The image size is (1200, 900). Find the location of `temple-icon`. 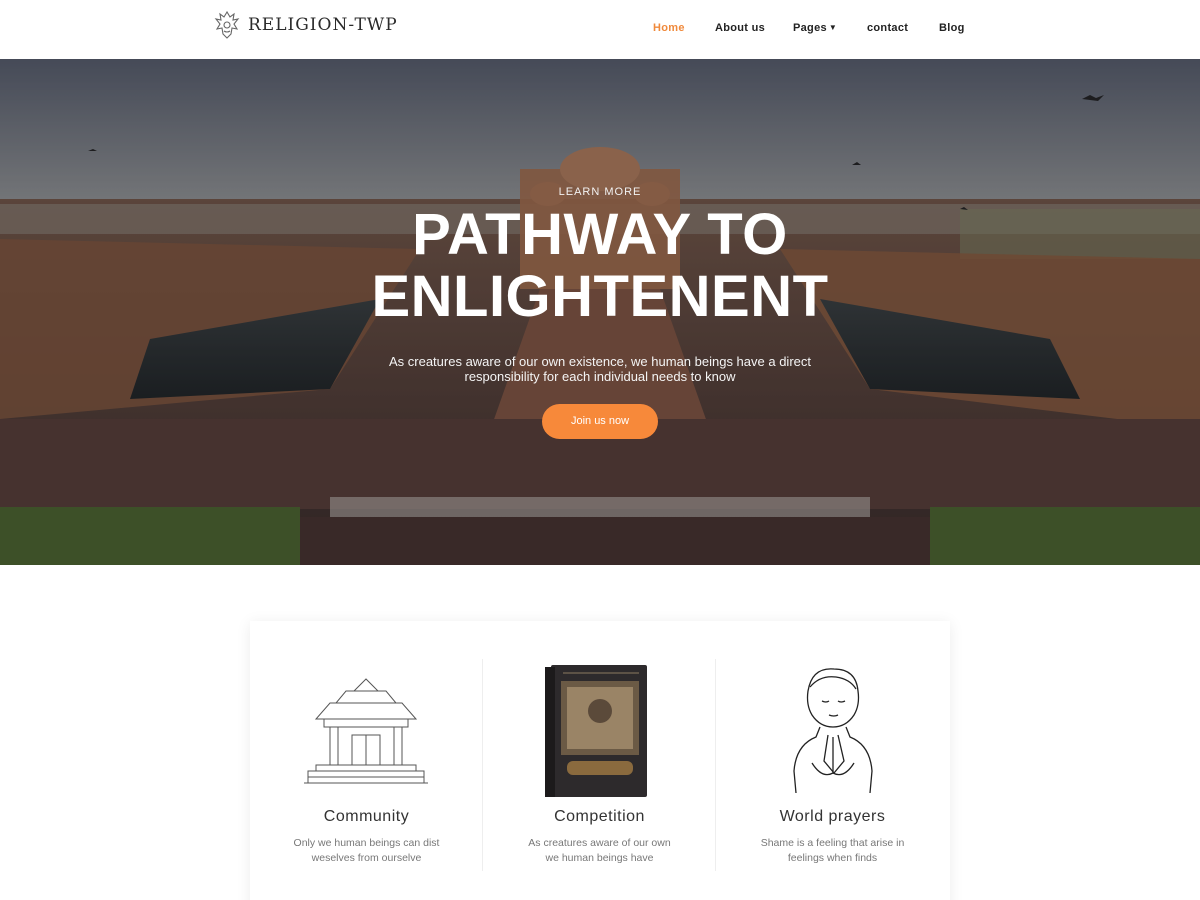

temple-icon is located at coordinates (366, 731).